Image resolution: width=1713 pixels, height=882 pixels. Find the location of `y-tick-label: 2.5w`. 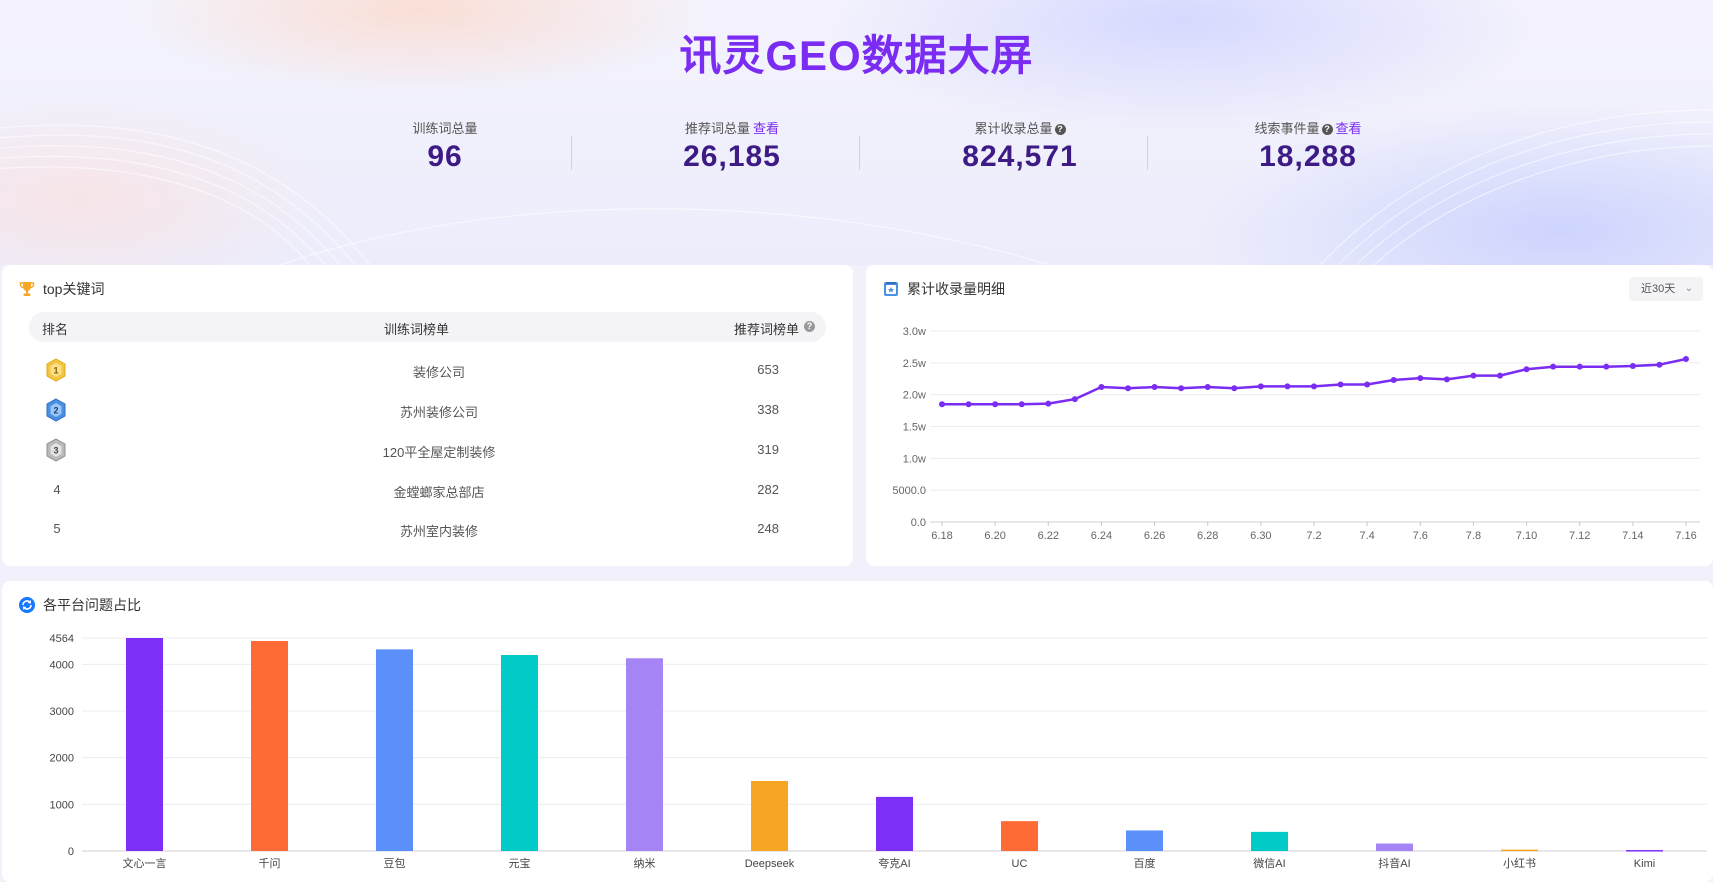

y-tick-label: 2.5w is located at coordinates (914, 364).